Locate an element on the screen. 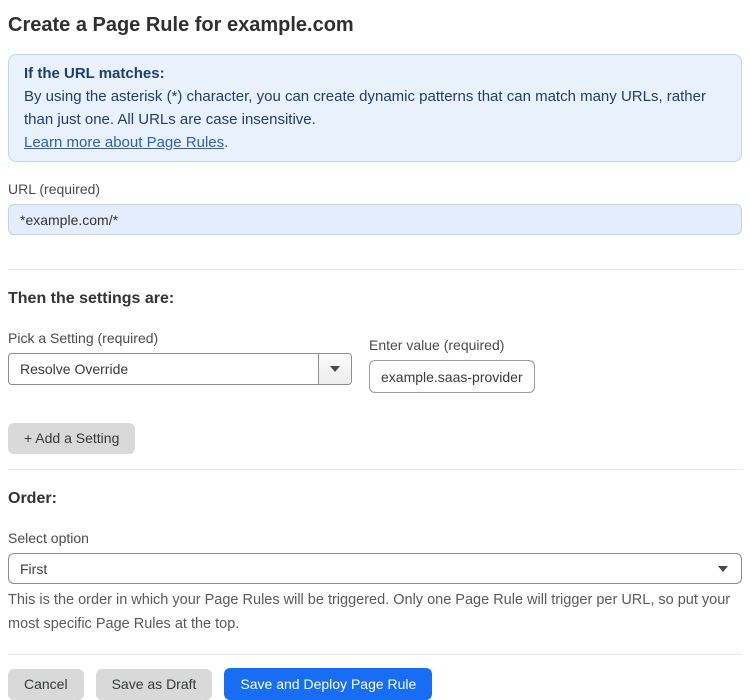 This screenshot has width=750, height=700. add-setting-button: + Add a Setting is located at coordinates (72, 438).